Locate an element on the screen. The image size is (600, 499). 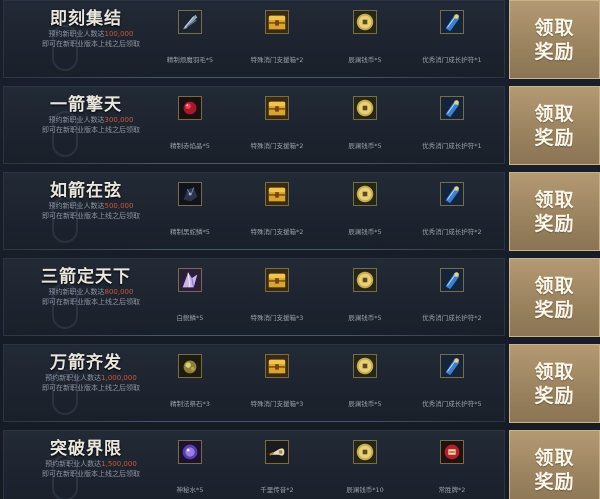
dark-ore-icon is located at coordinates (190, 194).